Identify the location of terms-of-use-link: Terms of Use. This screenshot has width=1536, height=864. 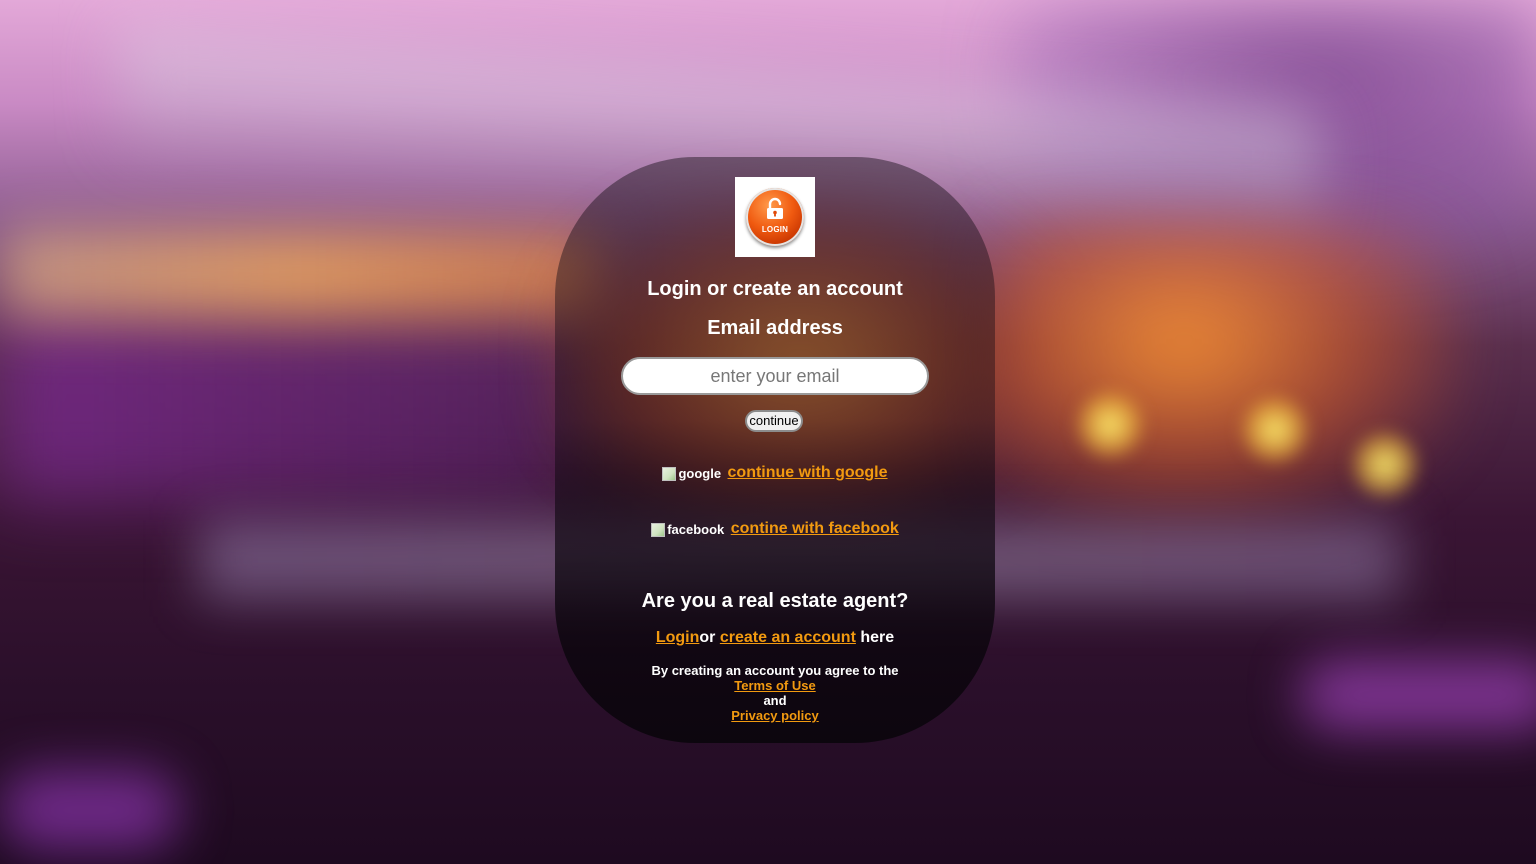
(774, 685).